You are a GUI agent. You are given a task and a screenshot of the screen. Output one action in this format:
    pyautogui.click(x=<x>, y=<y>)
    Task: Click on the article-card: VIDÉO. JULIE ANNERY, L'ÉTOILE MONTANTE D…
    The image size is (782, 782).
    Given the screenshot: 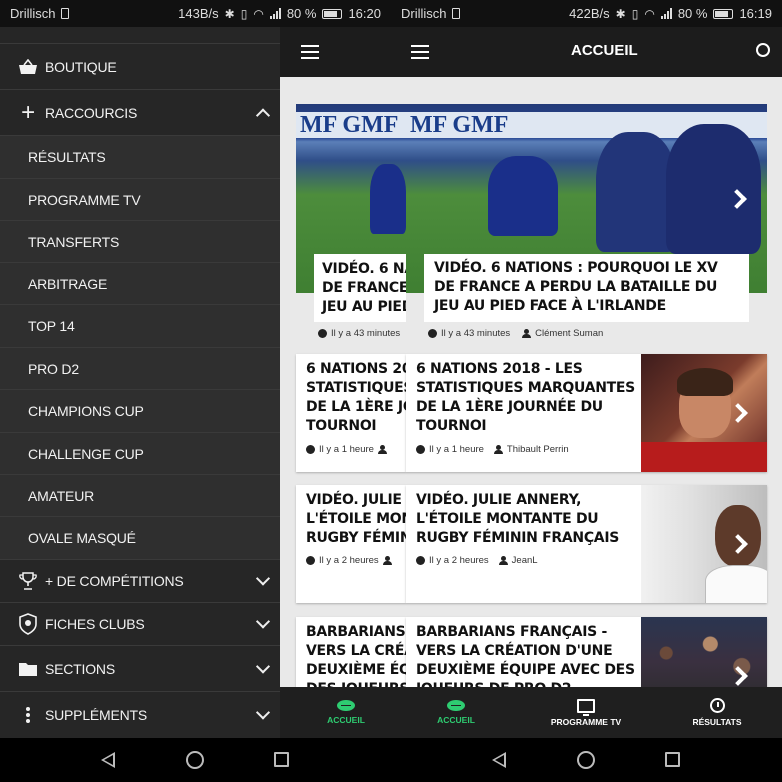 What is the action you would take?
    pyautogui.click(x=586, y=544)
    